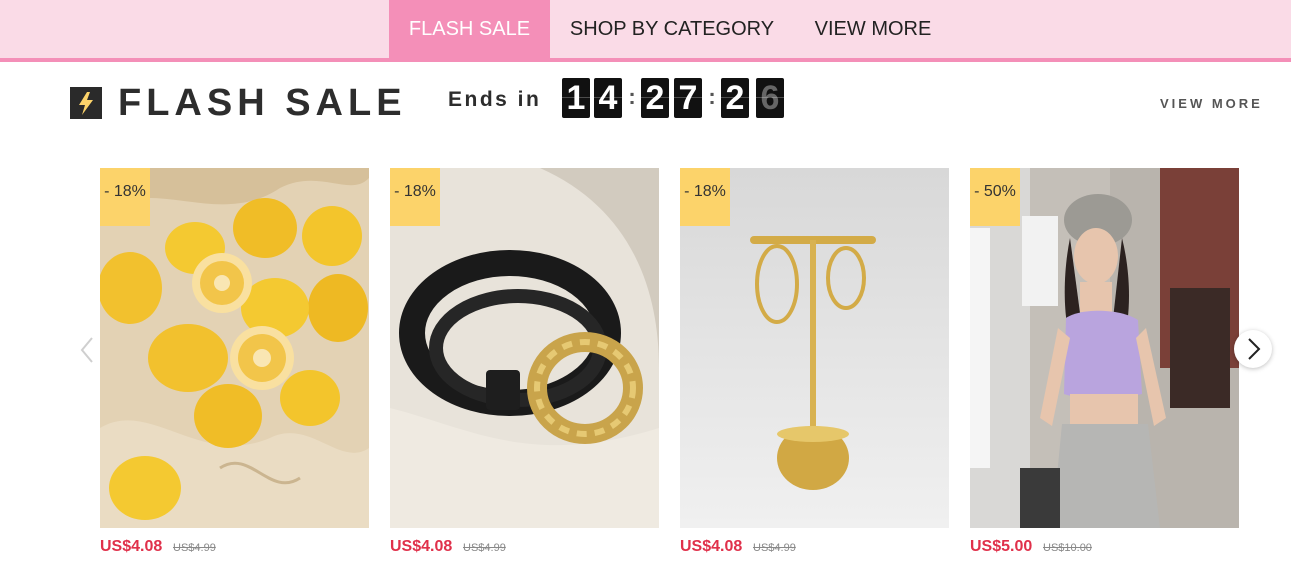 The height and width of the screenshot is (571, 1291). I want to click on sale-price: US$5.00, so click(1001, 546).